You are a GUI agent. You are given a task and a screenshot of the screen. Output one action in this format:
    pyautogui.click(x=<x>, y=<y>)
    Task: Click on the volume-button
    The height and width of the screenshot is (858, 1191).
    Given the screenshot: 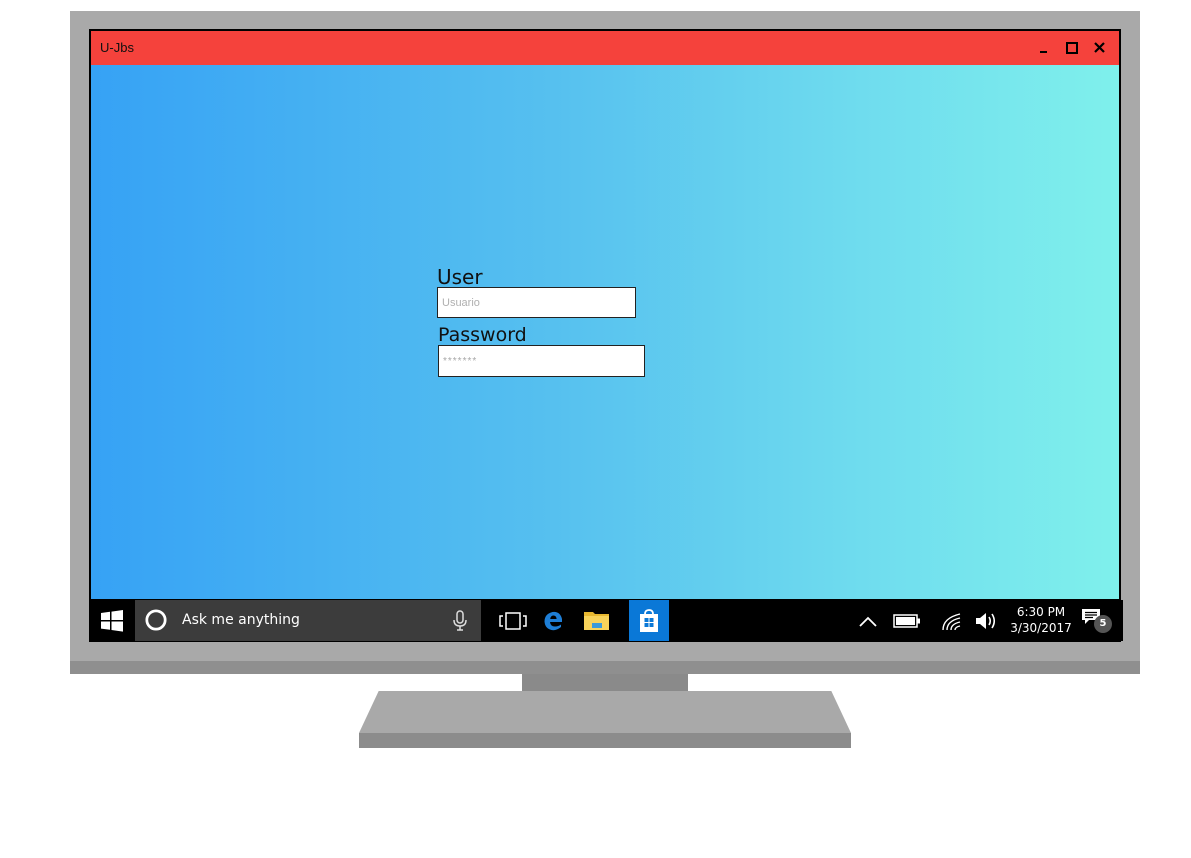 What is the action you would take?
    pyautogui.click(x=987, y=620)
    